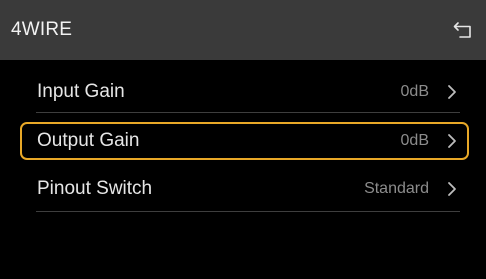 The image size is (486, 279). Describe the element at coordinates (95, 188) in the screenshot. I see `menu-item-label: Pinout Switch` at that location.